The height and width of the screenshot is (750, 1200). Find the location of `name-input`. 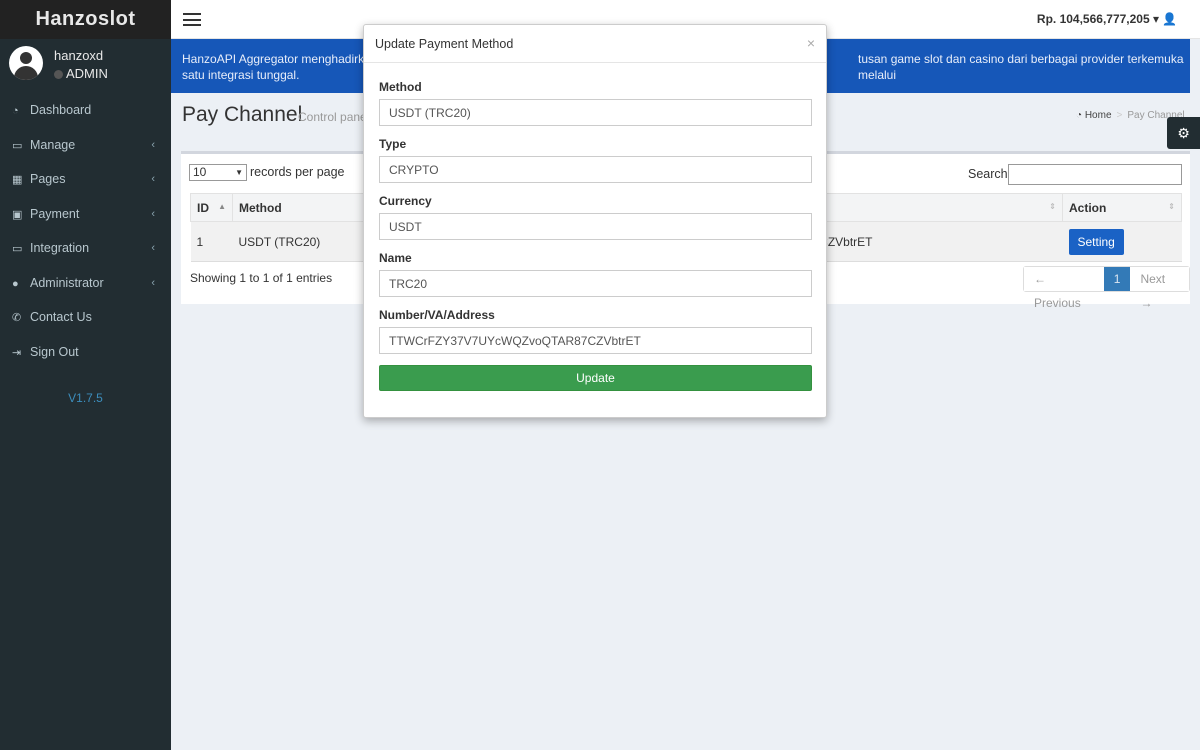

name-input is located at coordinates (595, 283).